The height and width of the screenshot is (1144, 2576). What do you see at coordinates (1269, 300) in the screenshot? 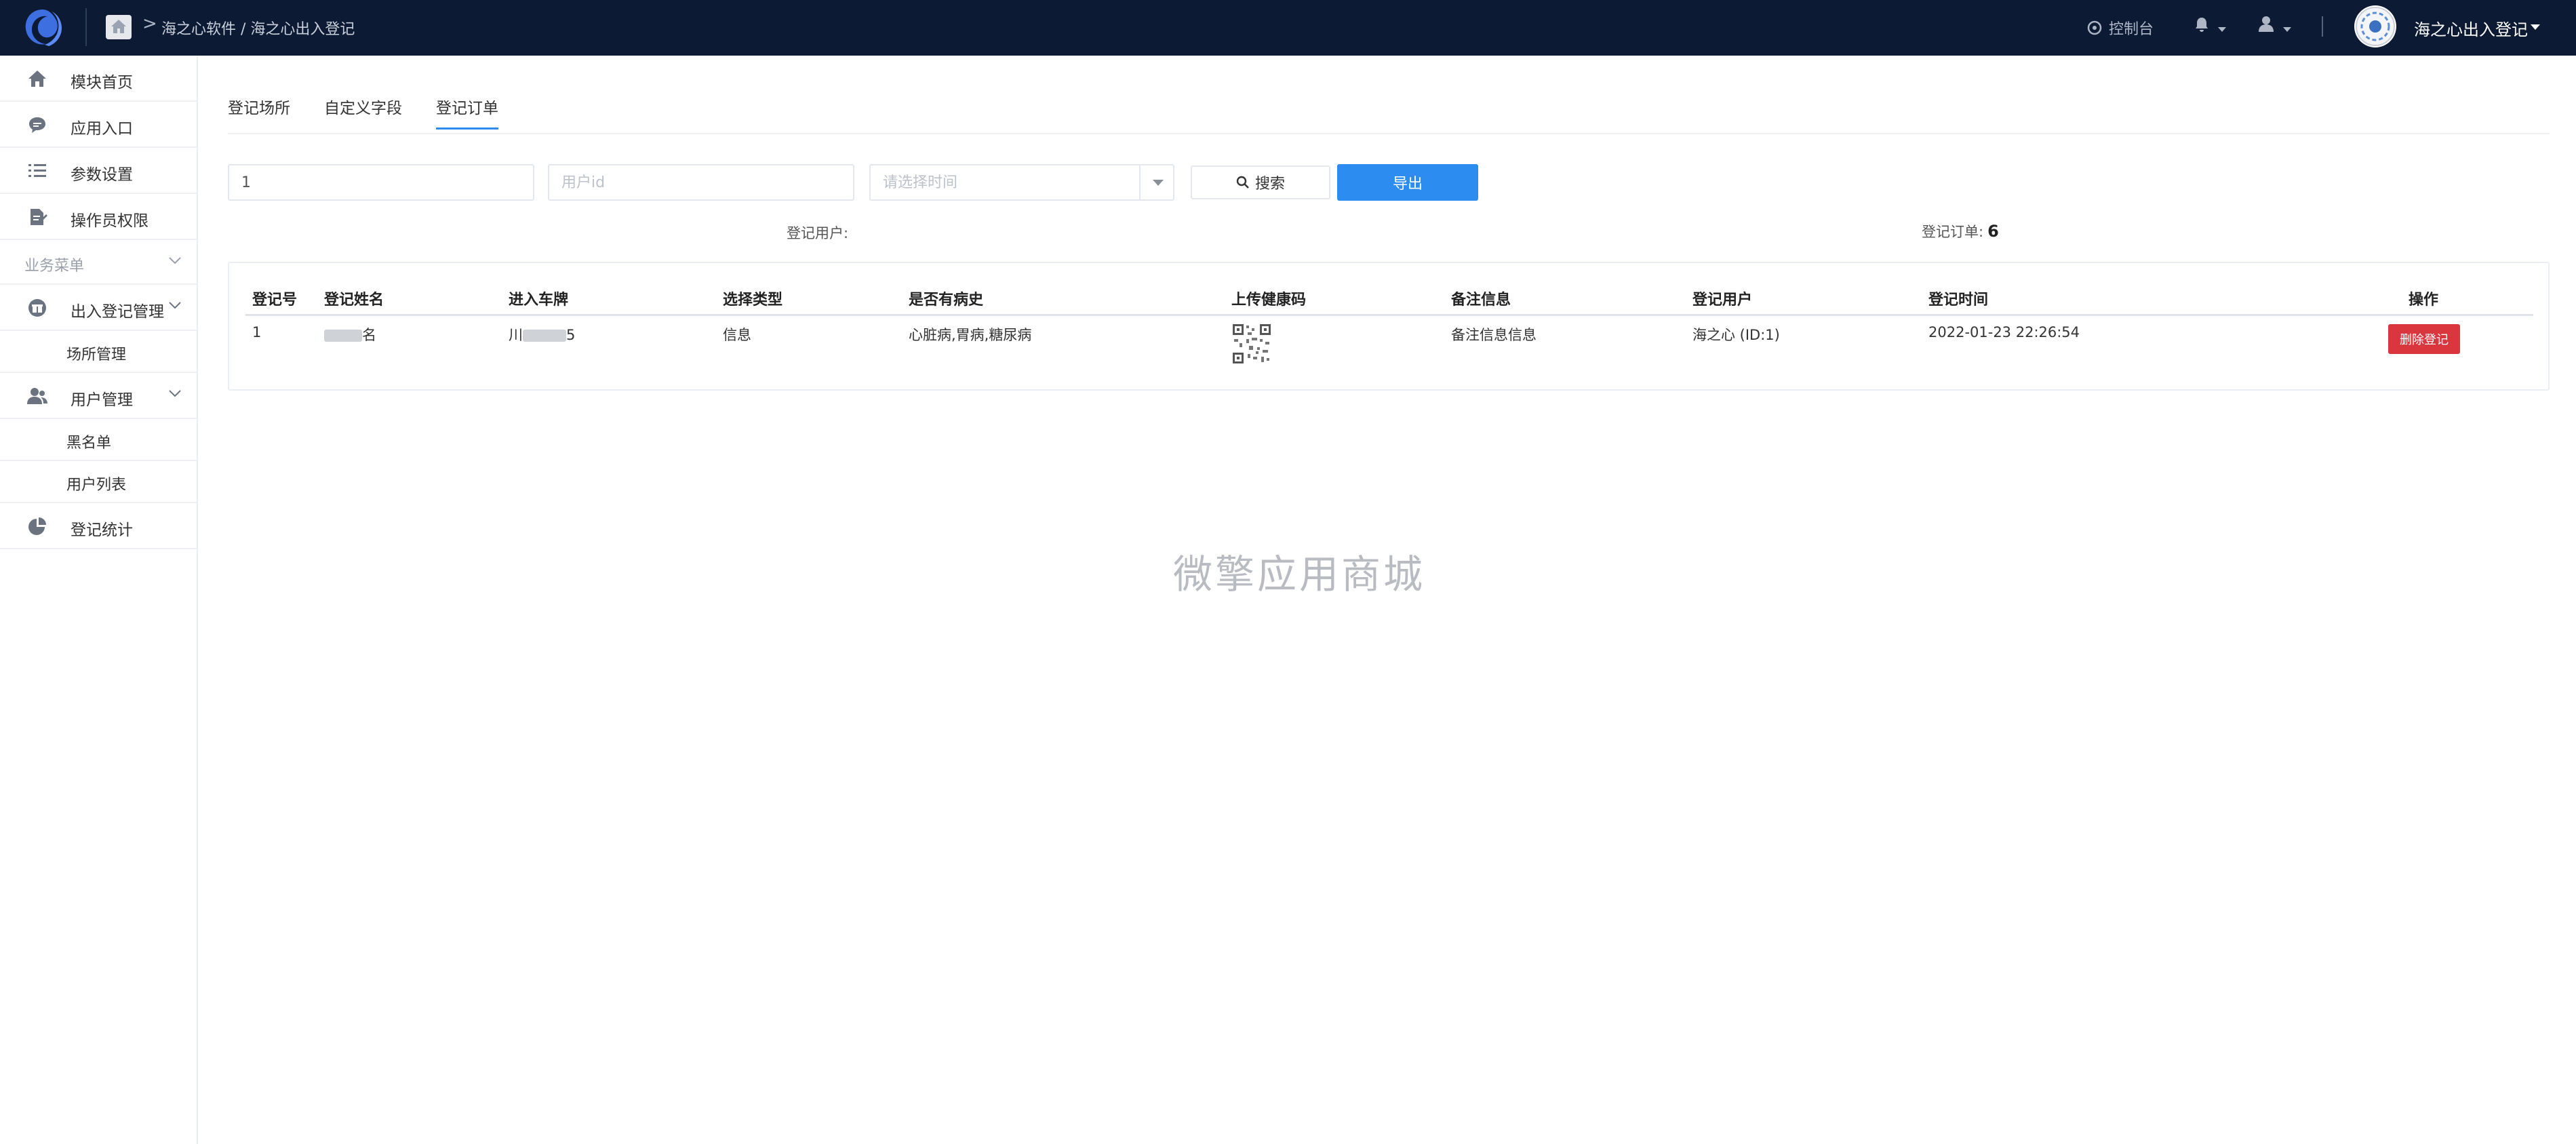
I see `column-header-health-code: 上传健康码` at bounding box center [1269, 300].